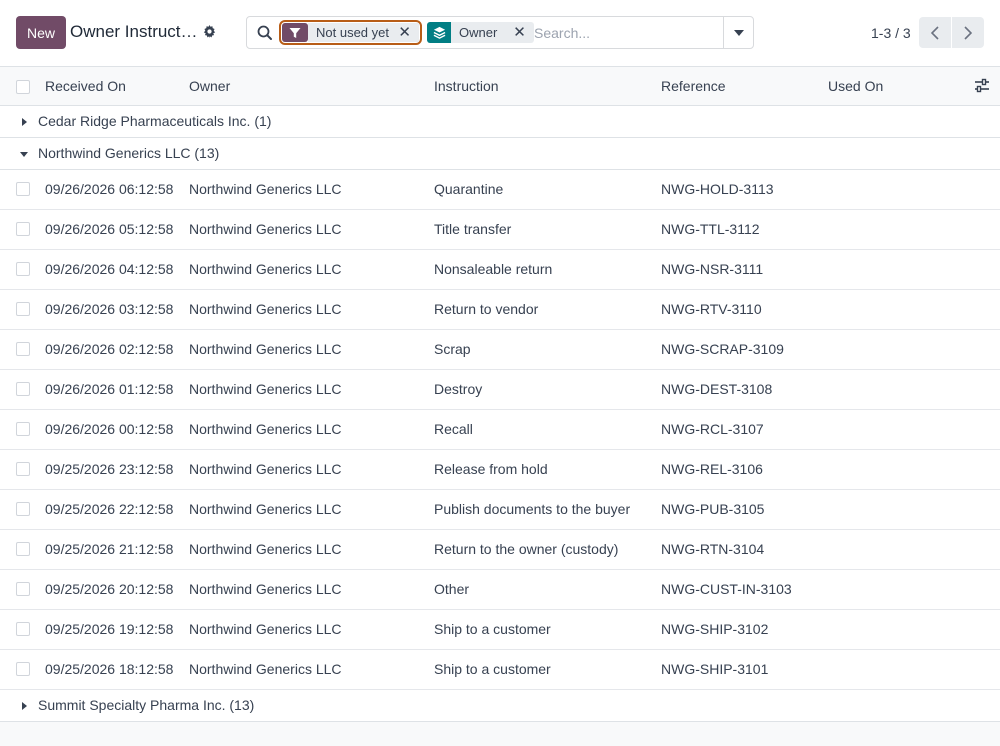 The image size is (1000, 746). Describe the element at coordinates (458, 389) in the screenshot. I see `cell-instruction: Destroy` at that location.